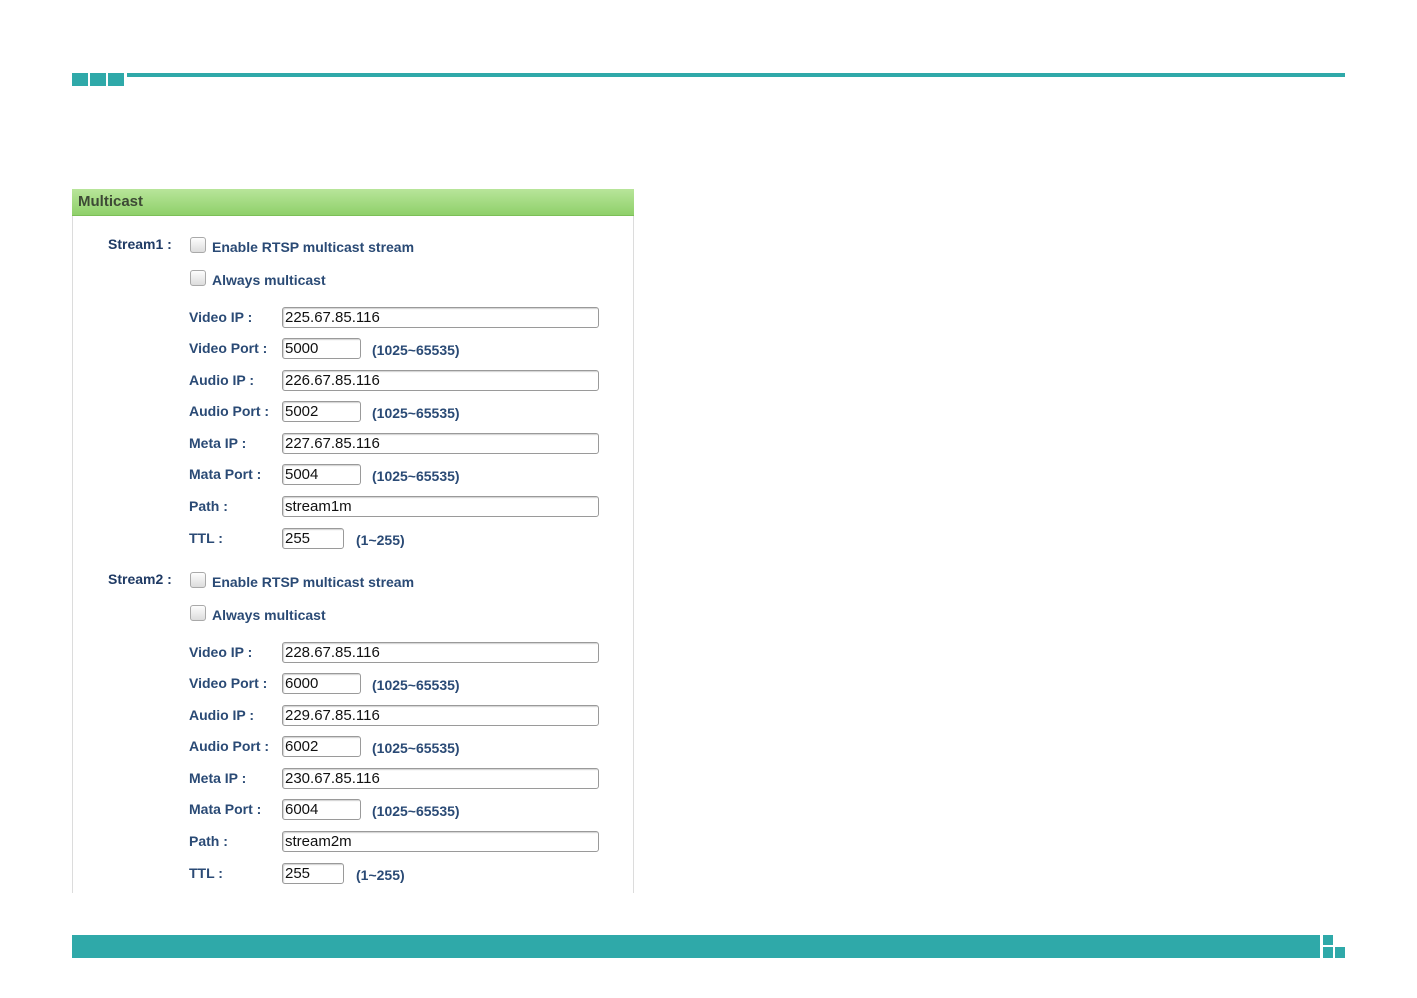  What do you see at coordinates (221, 652) in the screenshot?
I see `stream2-video-ip-label: Video IP :` at bounding box center [221, 652].